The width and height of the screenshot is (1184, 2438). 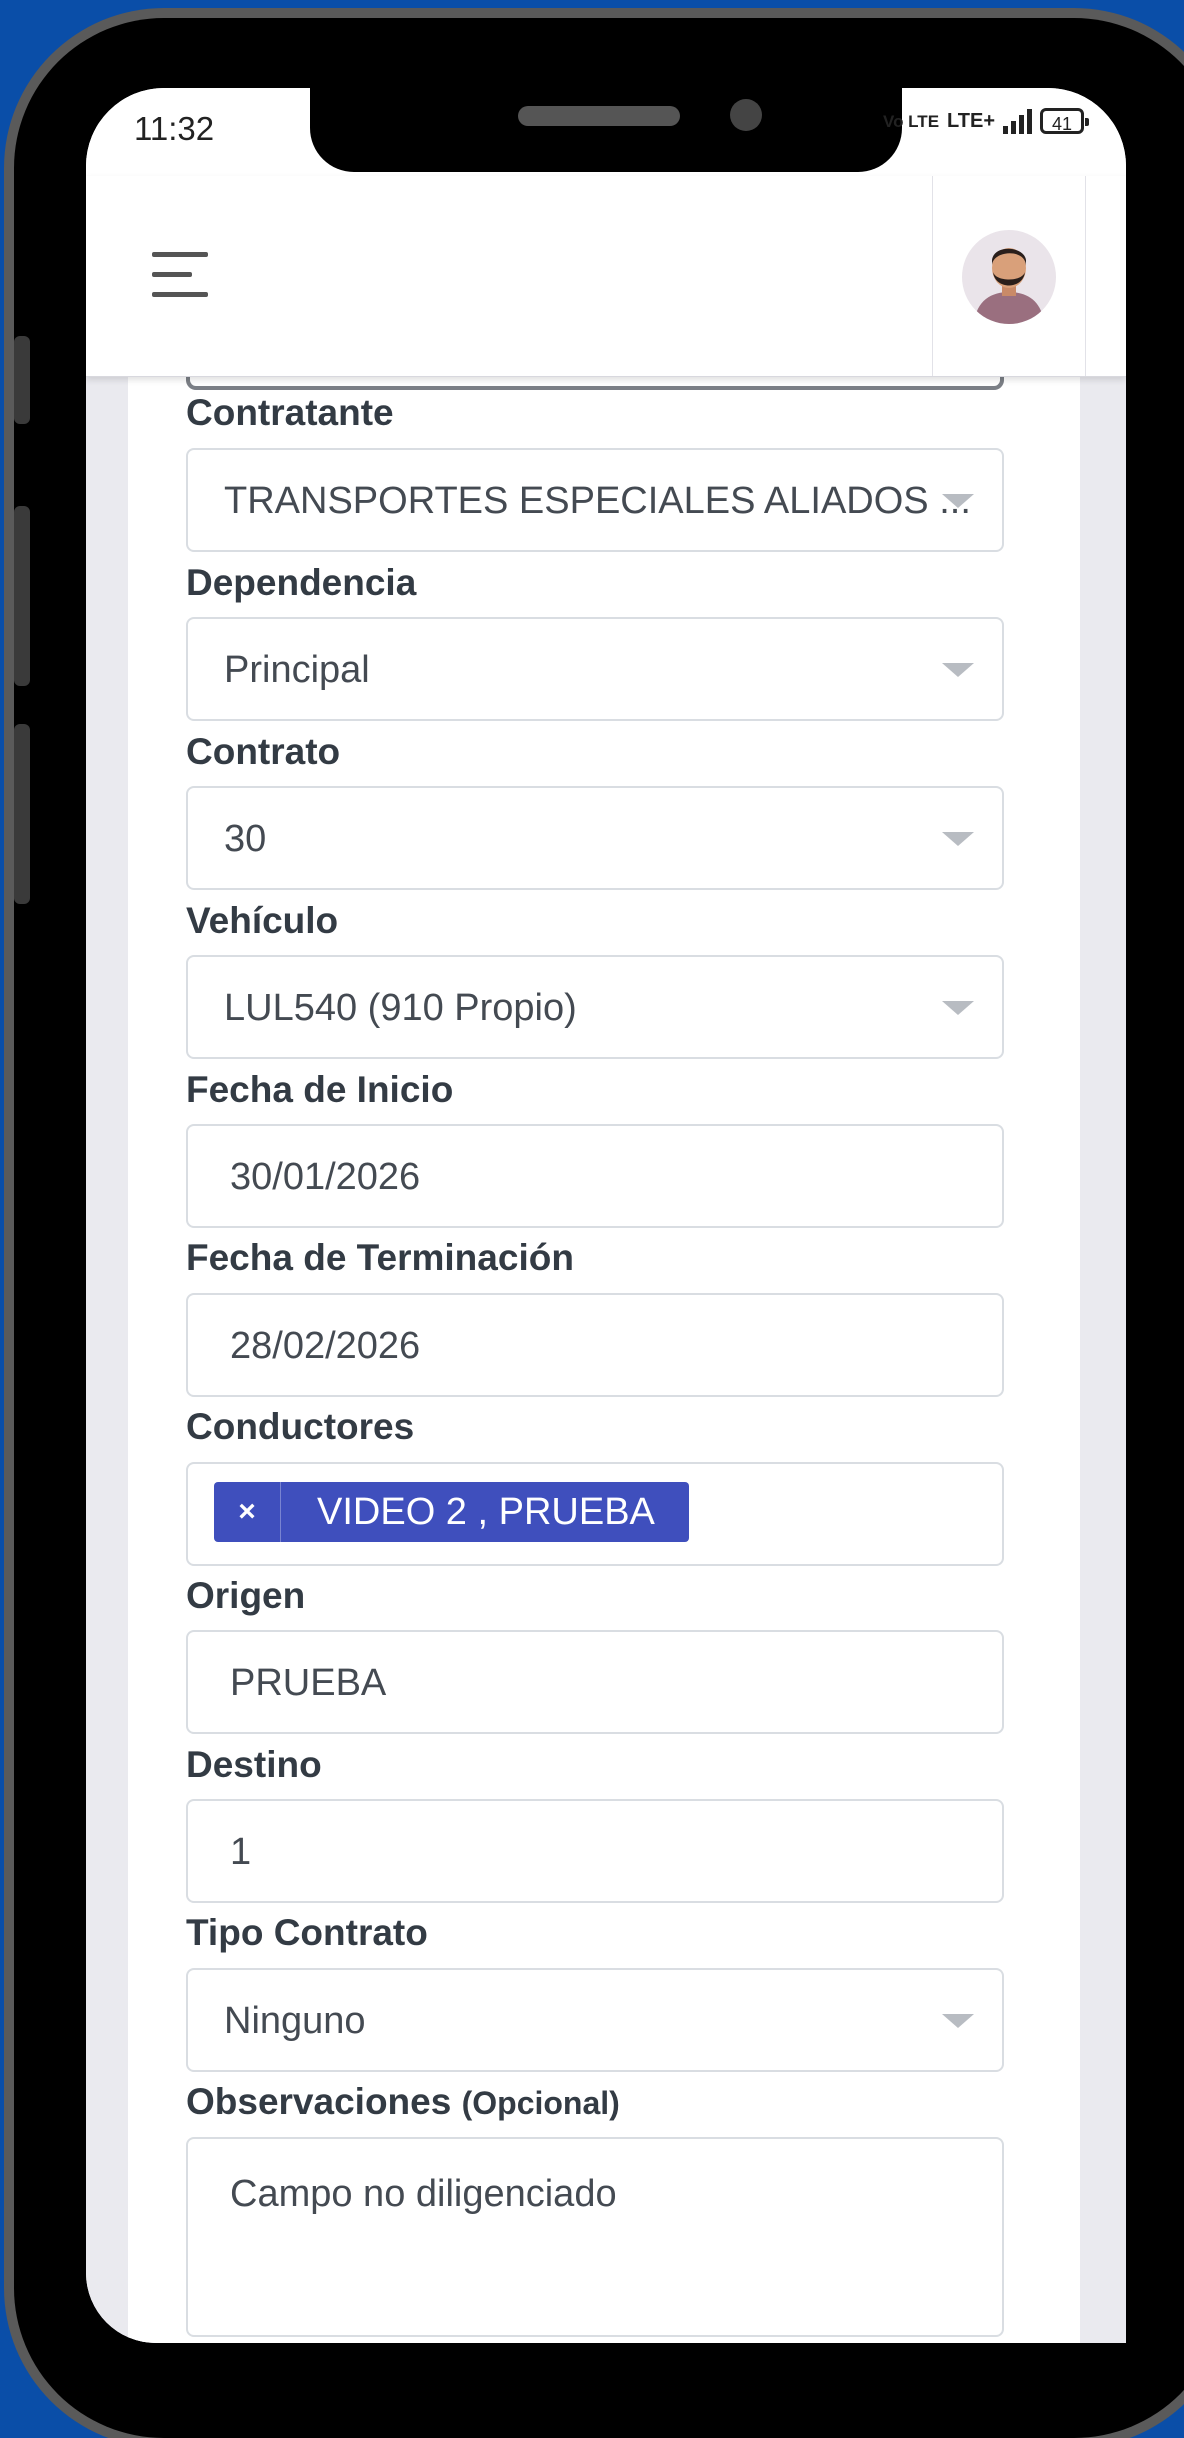 What do you see at coordinates (290, 412) in the screenshot?
I see `label-contratante: Contratante` at bounding box center [290, 412].